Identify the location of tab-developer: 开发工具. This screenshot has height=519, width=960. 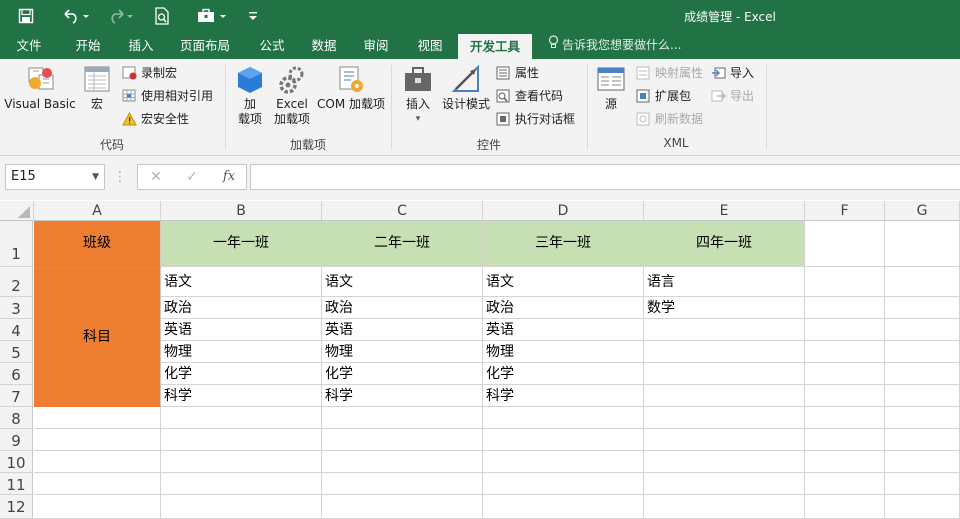
(495, 46).